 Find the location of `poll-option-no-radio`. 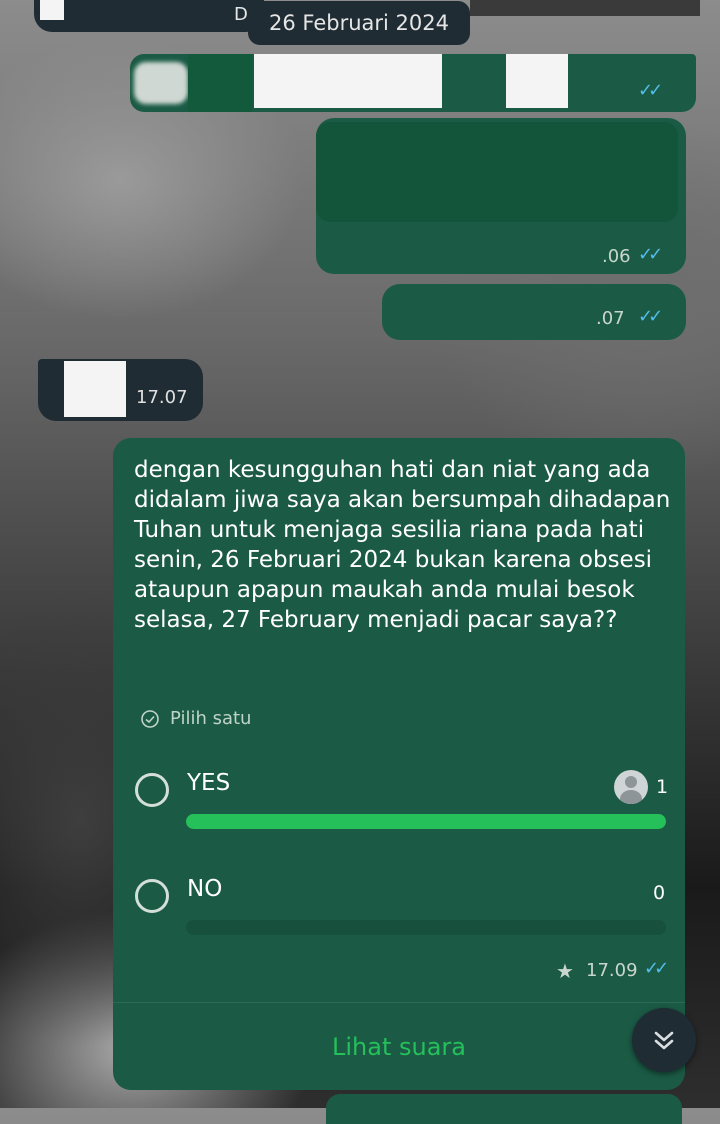

poll-option-no-radio is located at coordinates (152, 896).